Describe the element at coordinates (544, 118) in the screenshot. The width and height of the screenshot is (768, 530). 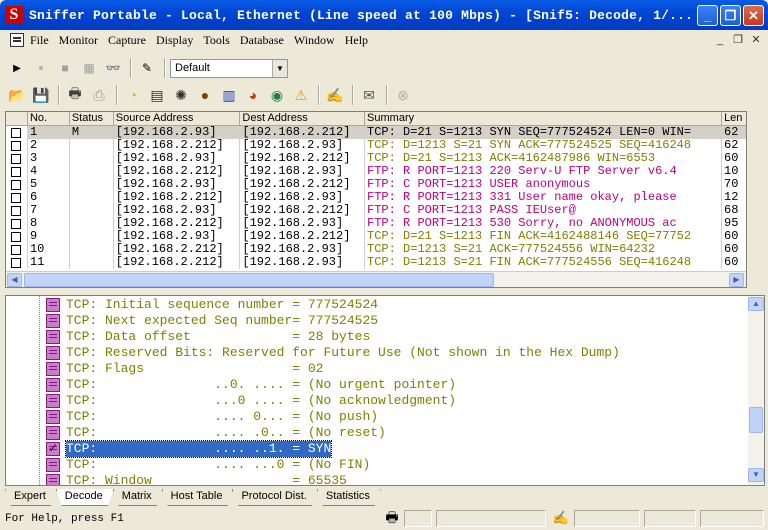
I see `column-summary: Summary` at that location.